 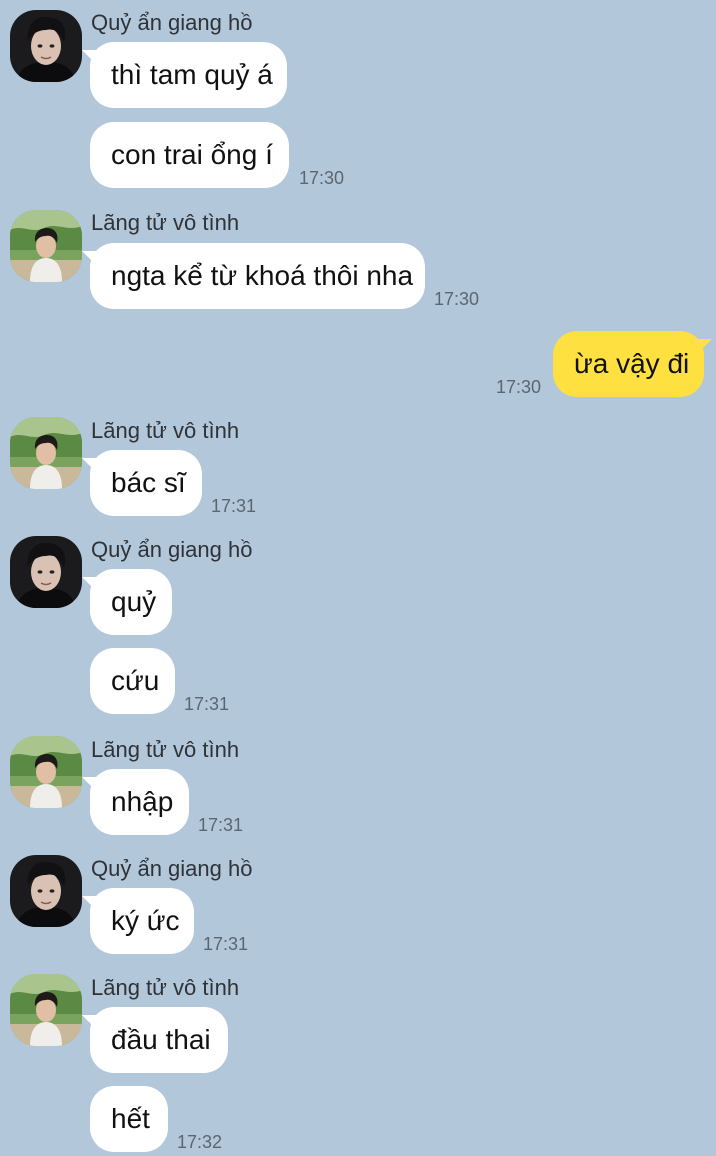 I want to click on outgoing-message-bubble: ừa vậy đi, so click(x=628, y=364).